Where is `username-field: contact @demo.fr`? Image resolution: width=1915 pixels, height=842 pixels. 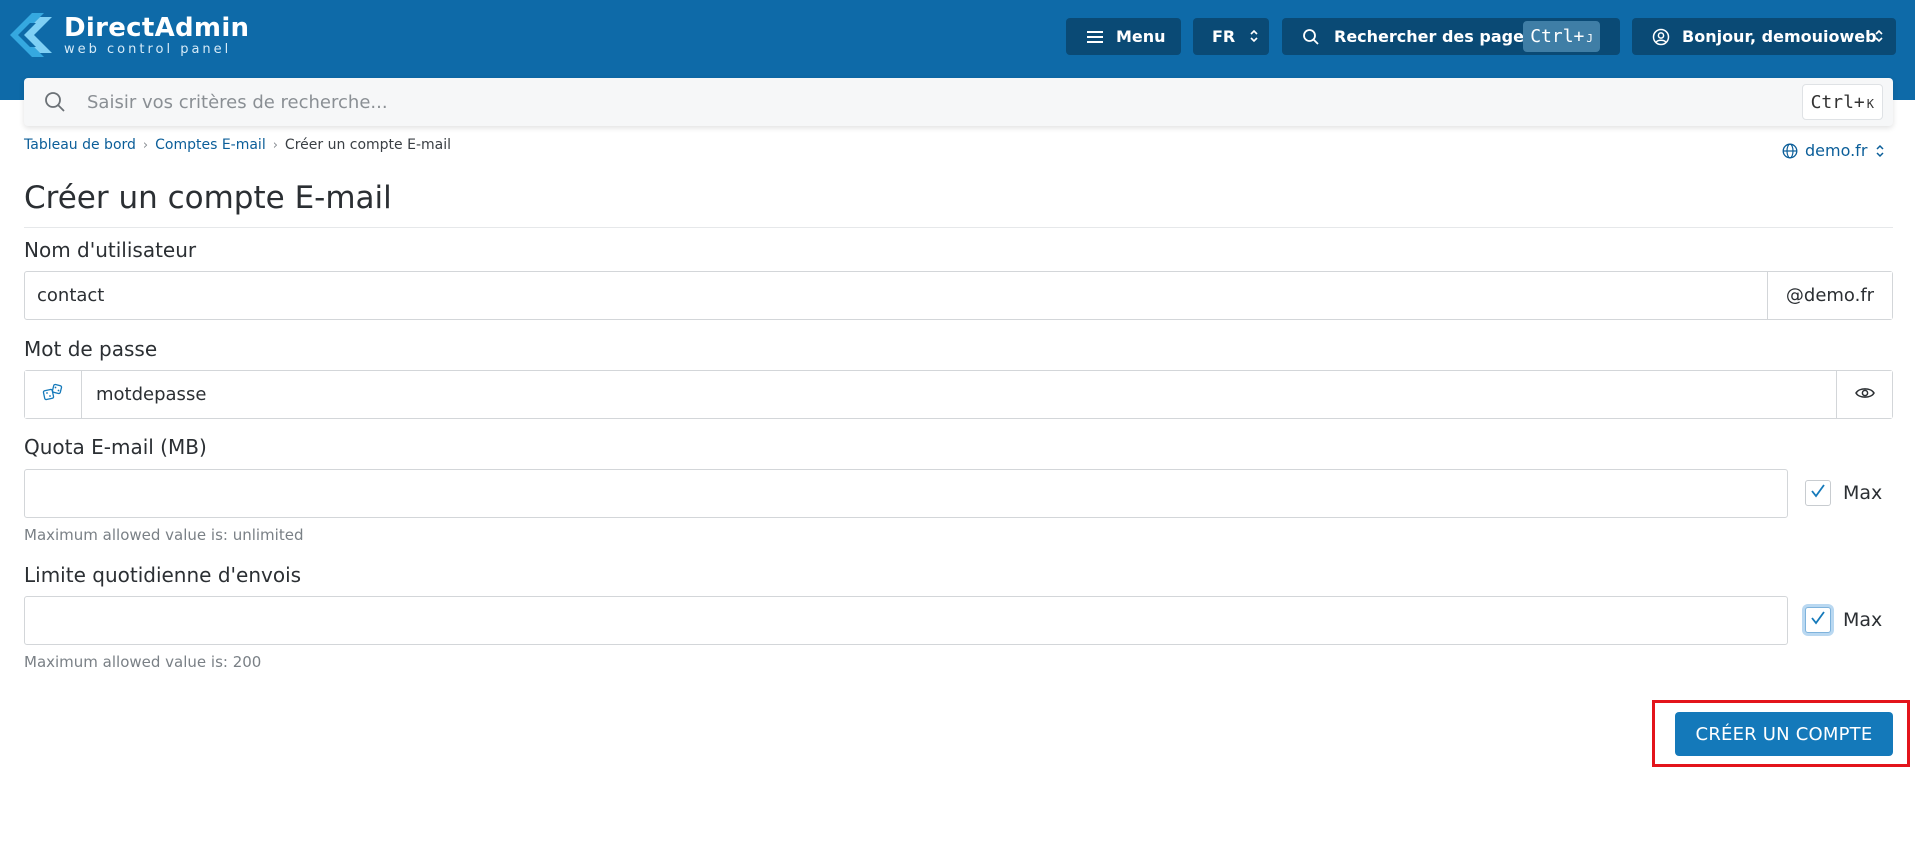 username-field: contact @demo.fr is located at coordinates (958, 295).